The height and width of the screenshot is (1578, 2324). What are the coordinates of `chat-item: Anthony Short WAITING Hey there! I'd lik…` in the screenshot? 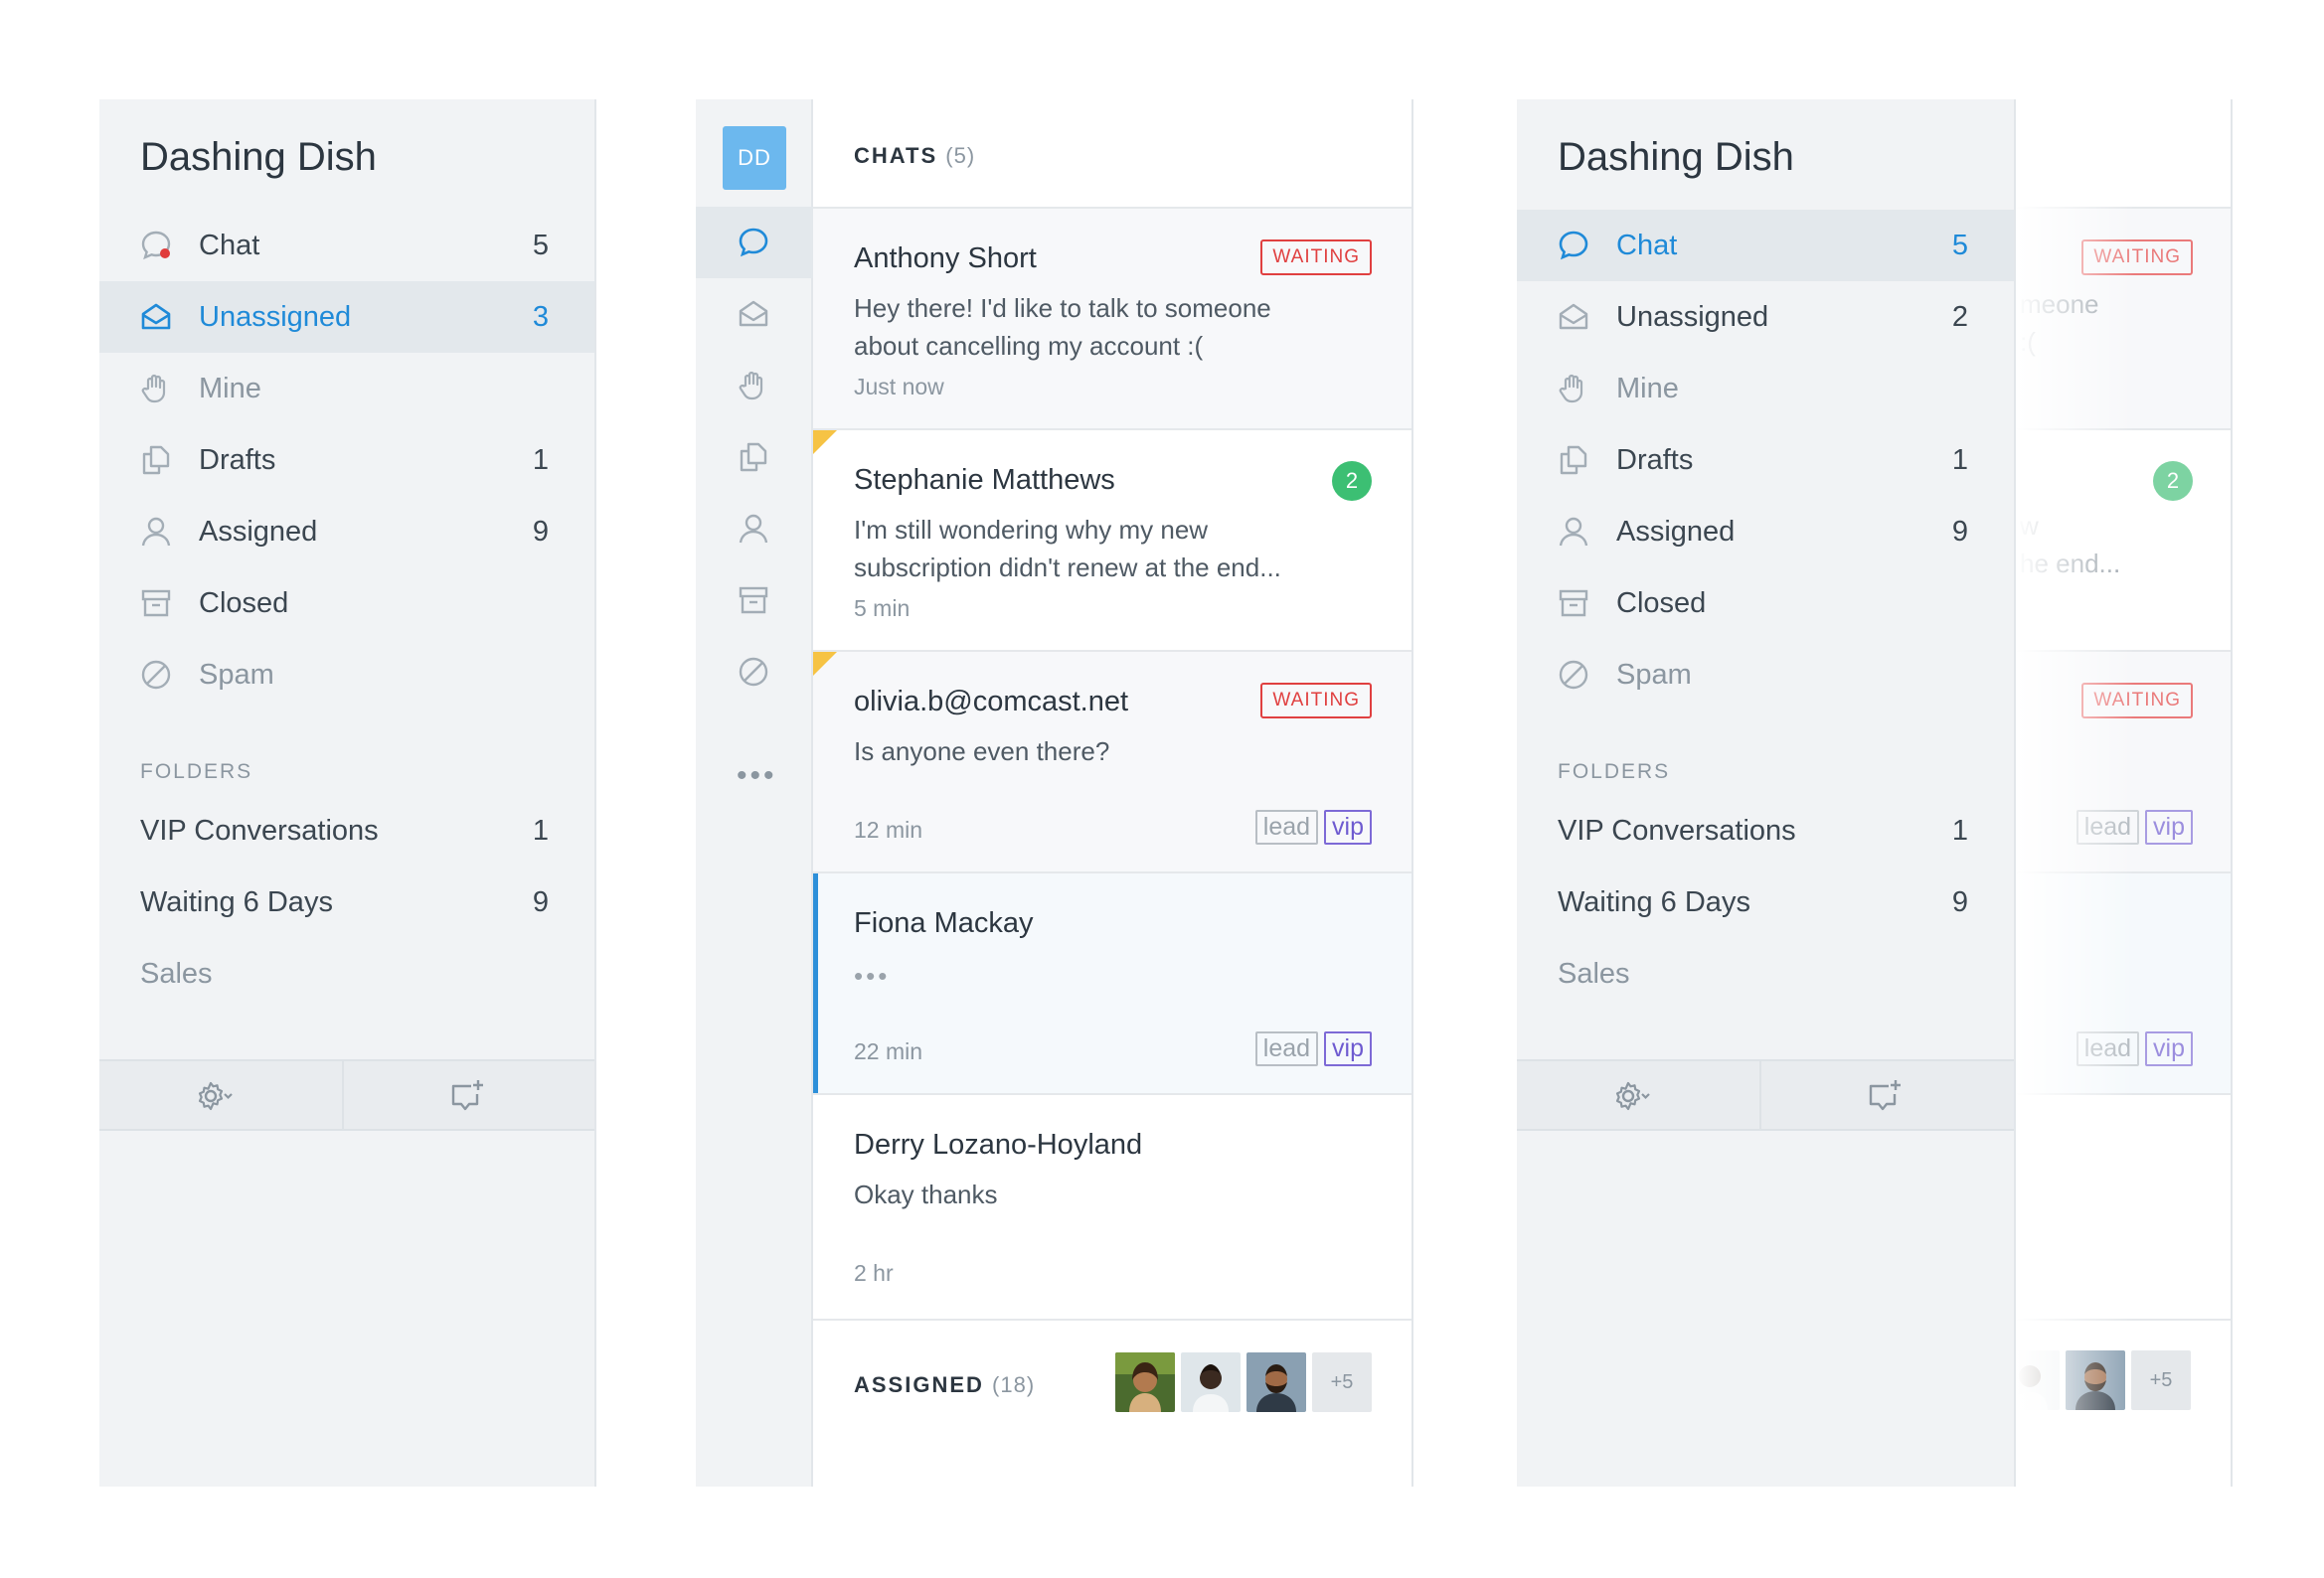 It's located at (1112, 317).